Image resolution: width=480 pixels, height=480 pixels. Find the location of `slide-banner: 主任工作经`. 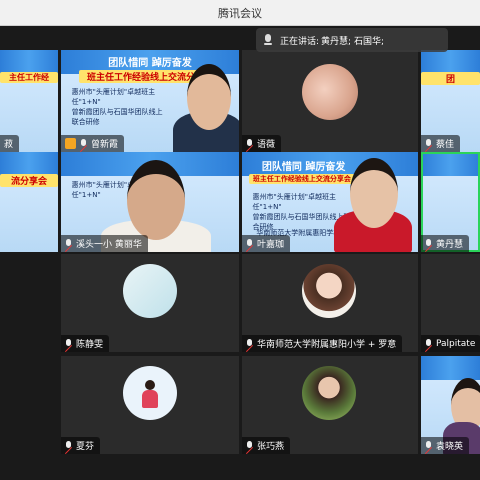

slide-banner: 主任工作经 is located at coordinates (29, 78).